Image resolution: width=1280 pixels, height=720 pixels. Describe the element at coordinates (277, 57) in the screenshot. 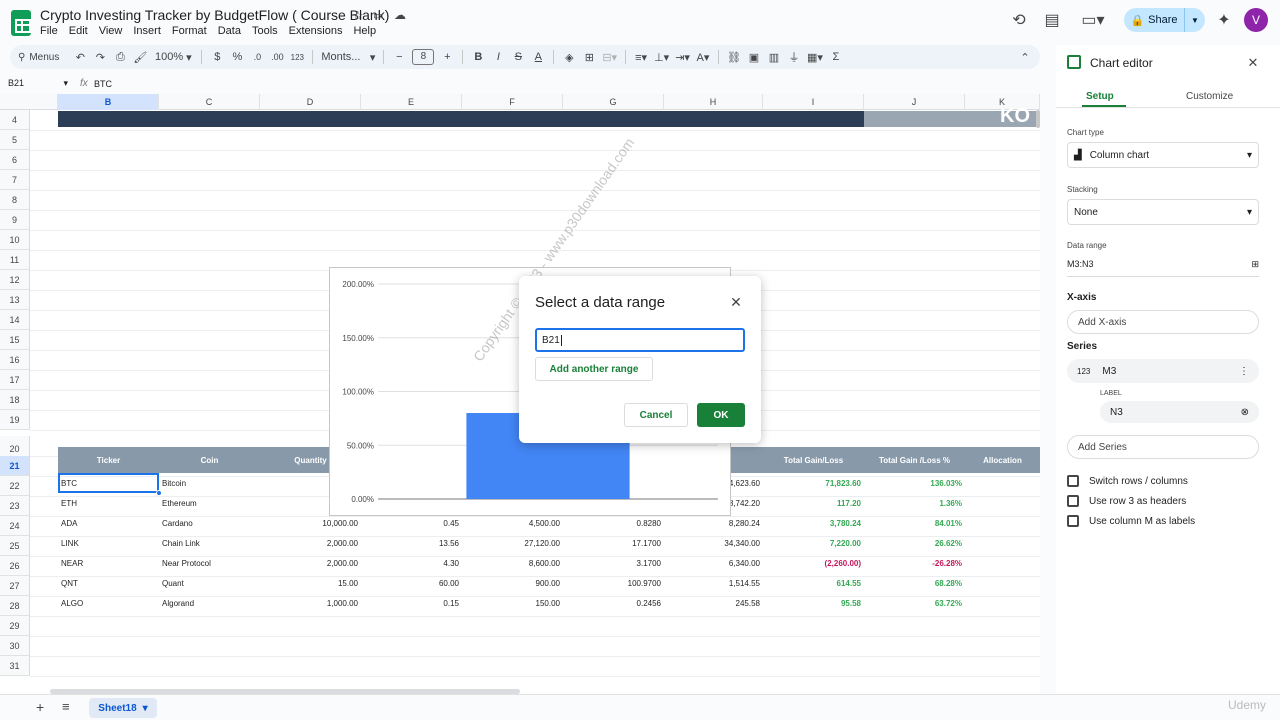

I see `increase-decimal-button: .00` at that location.